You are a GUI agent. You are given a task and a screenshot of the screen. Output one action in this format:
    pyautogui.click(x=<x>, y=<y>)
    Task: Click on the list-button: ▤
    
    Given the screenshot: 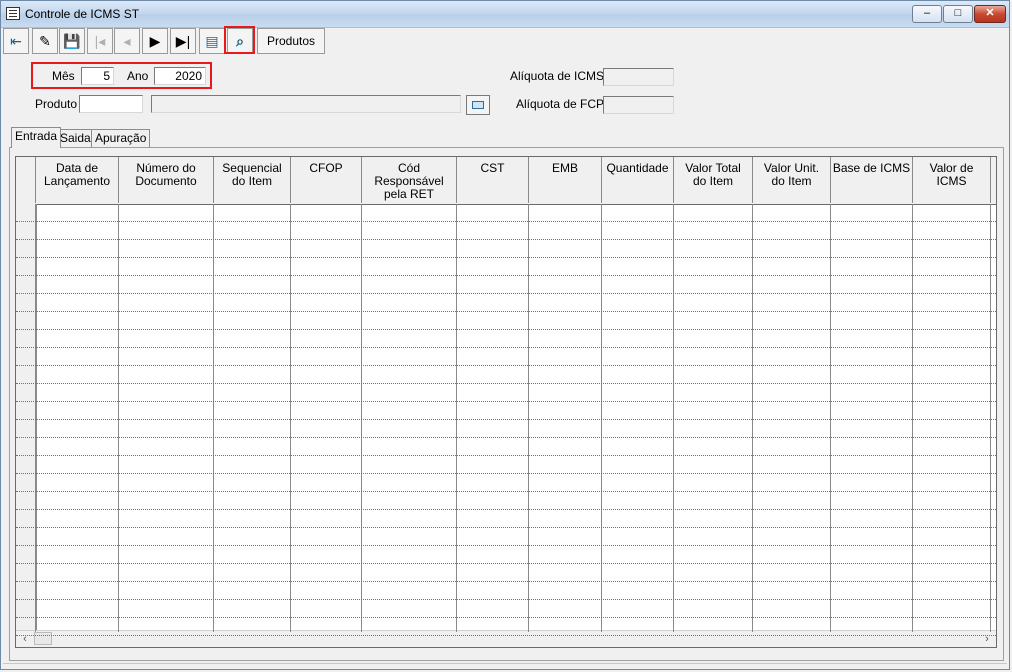 What is the action you would take?
    pyautogui.click(x=212, y=41)
    